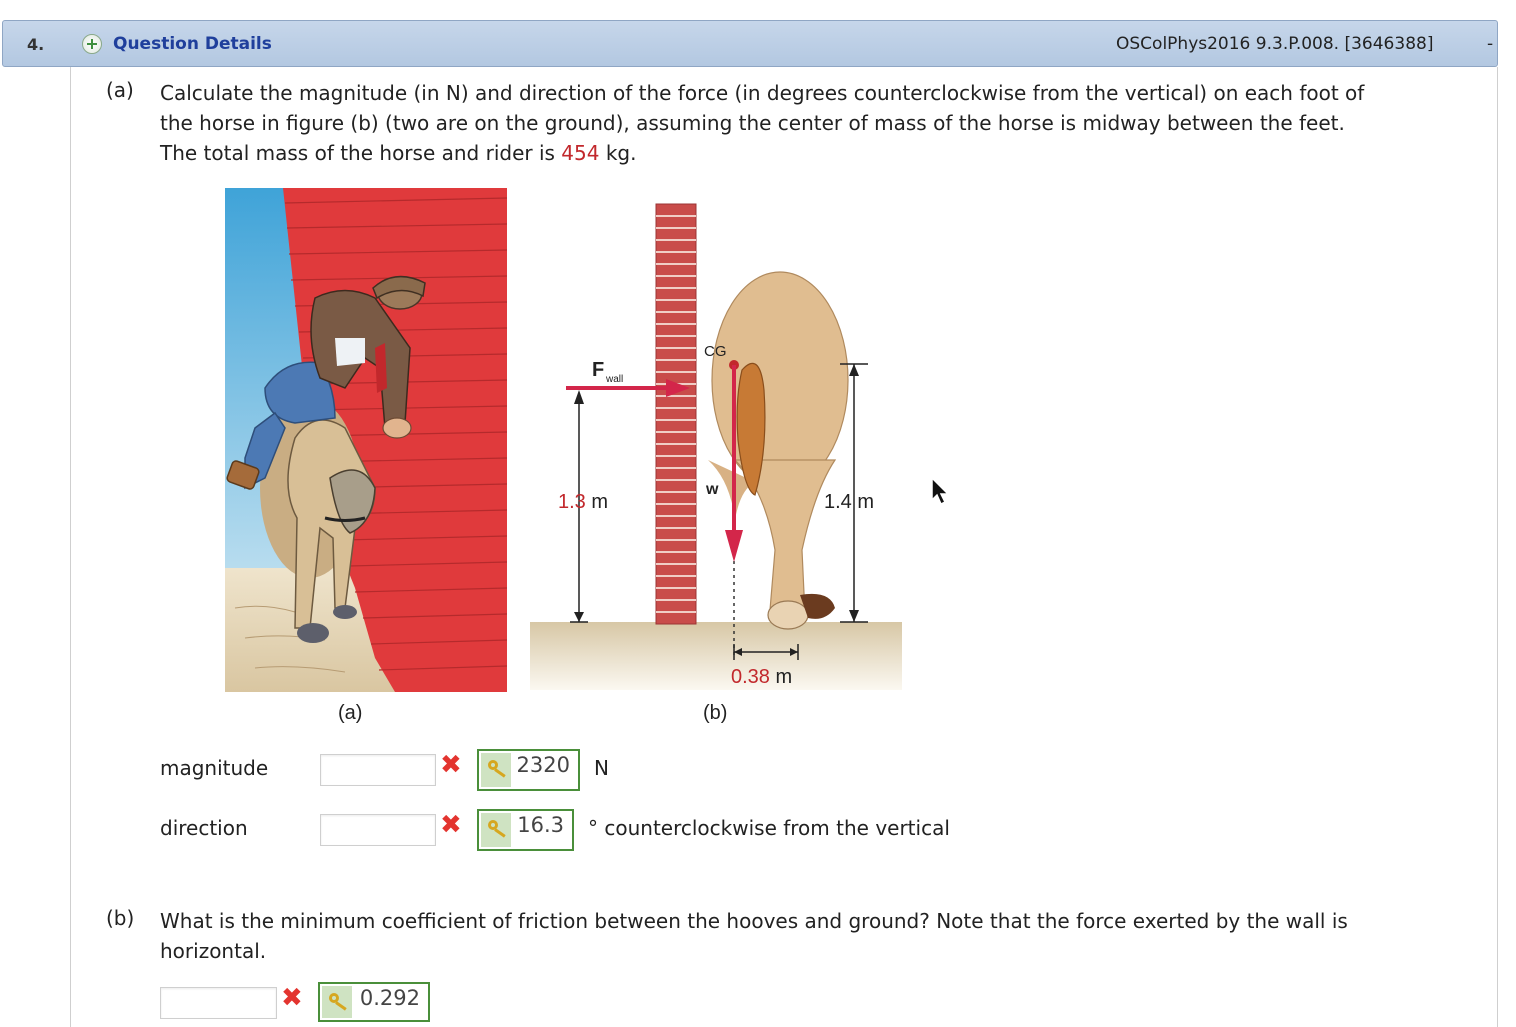 The height and width of the screenshot is (1027, 1516). Describe the element at coordinates (716, 656) in the screenshot. I see `ground` at that location.